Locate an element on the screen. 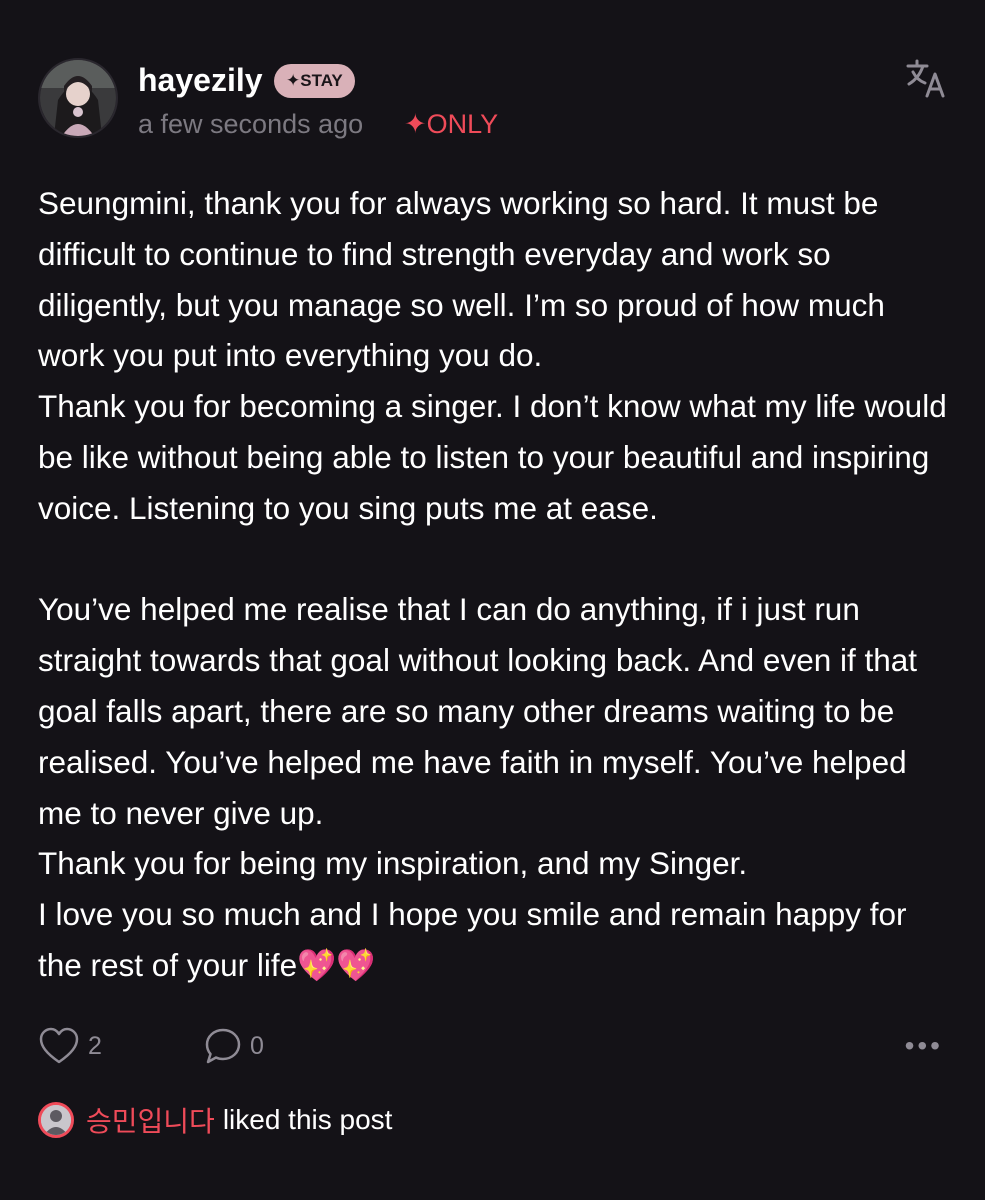 This screenshot has height=1200, width=985. liked-this-post-text: liked this post is located at coordinates (307, 1119).